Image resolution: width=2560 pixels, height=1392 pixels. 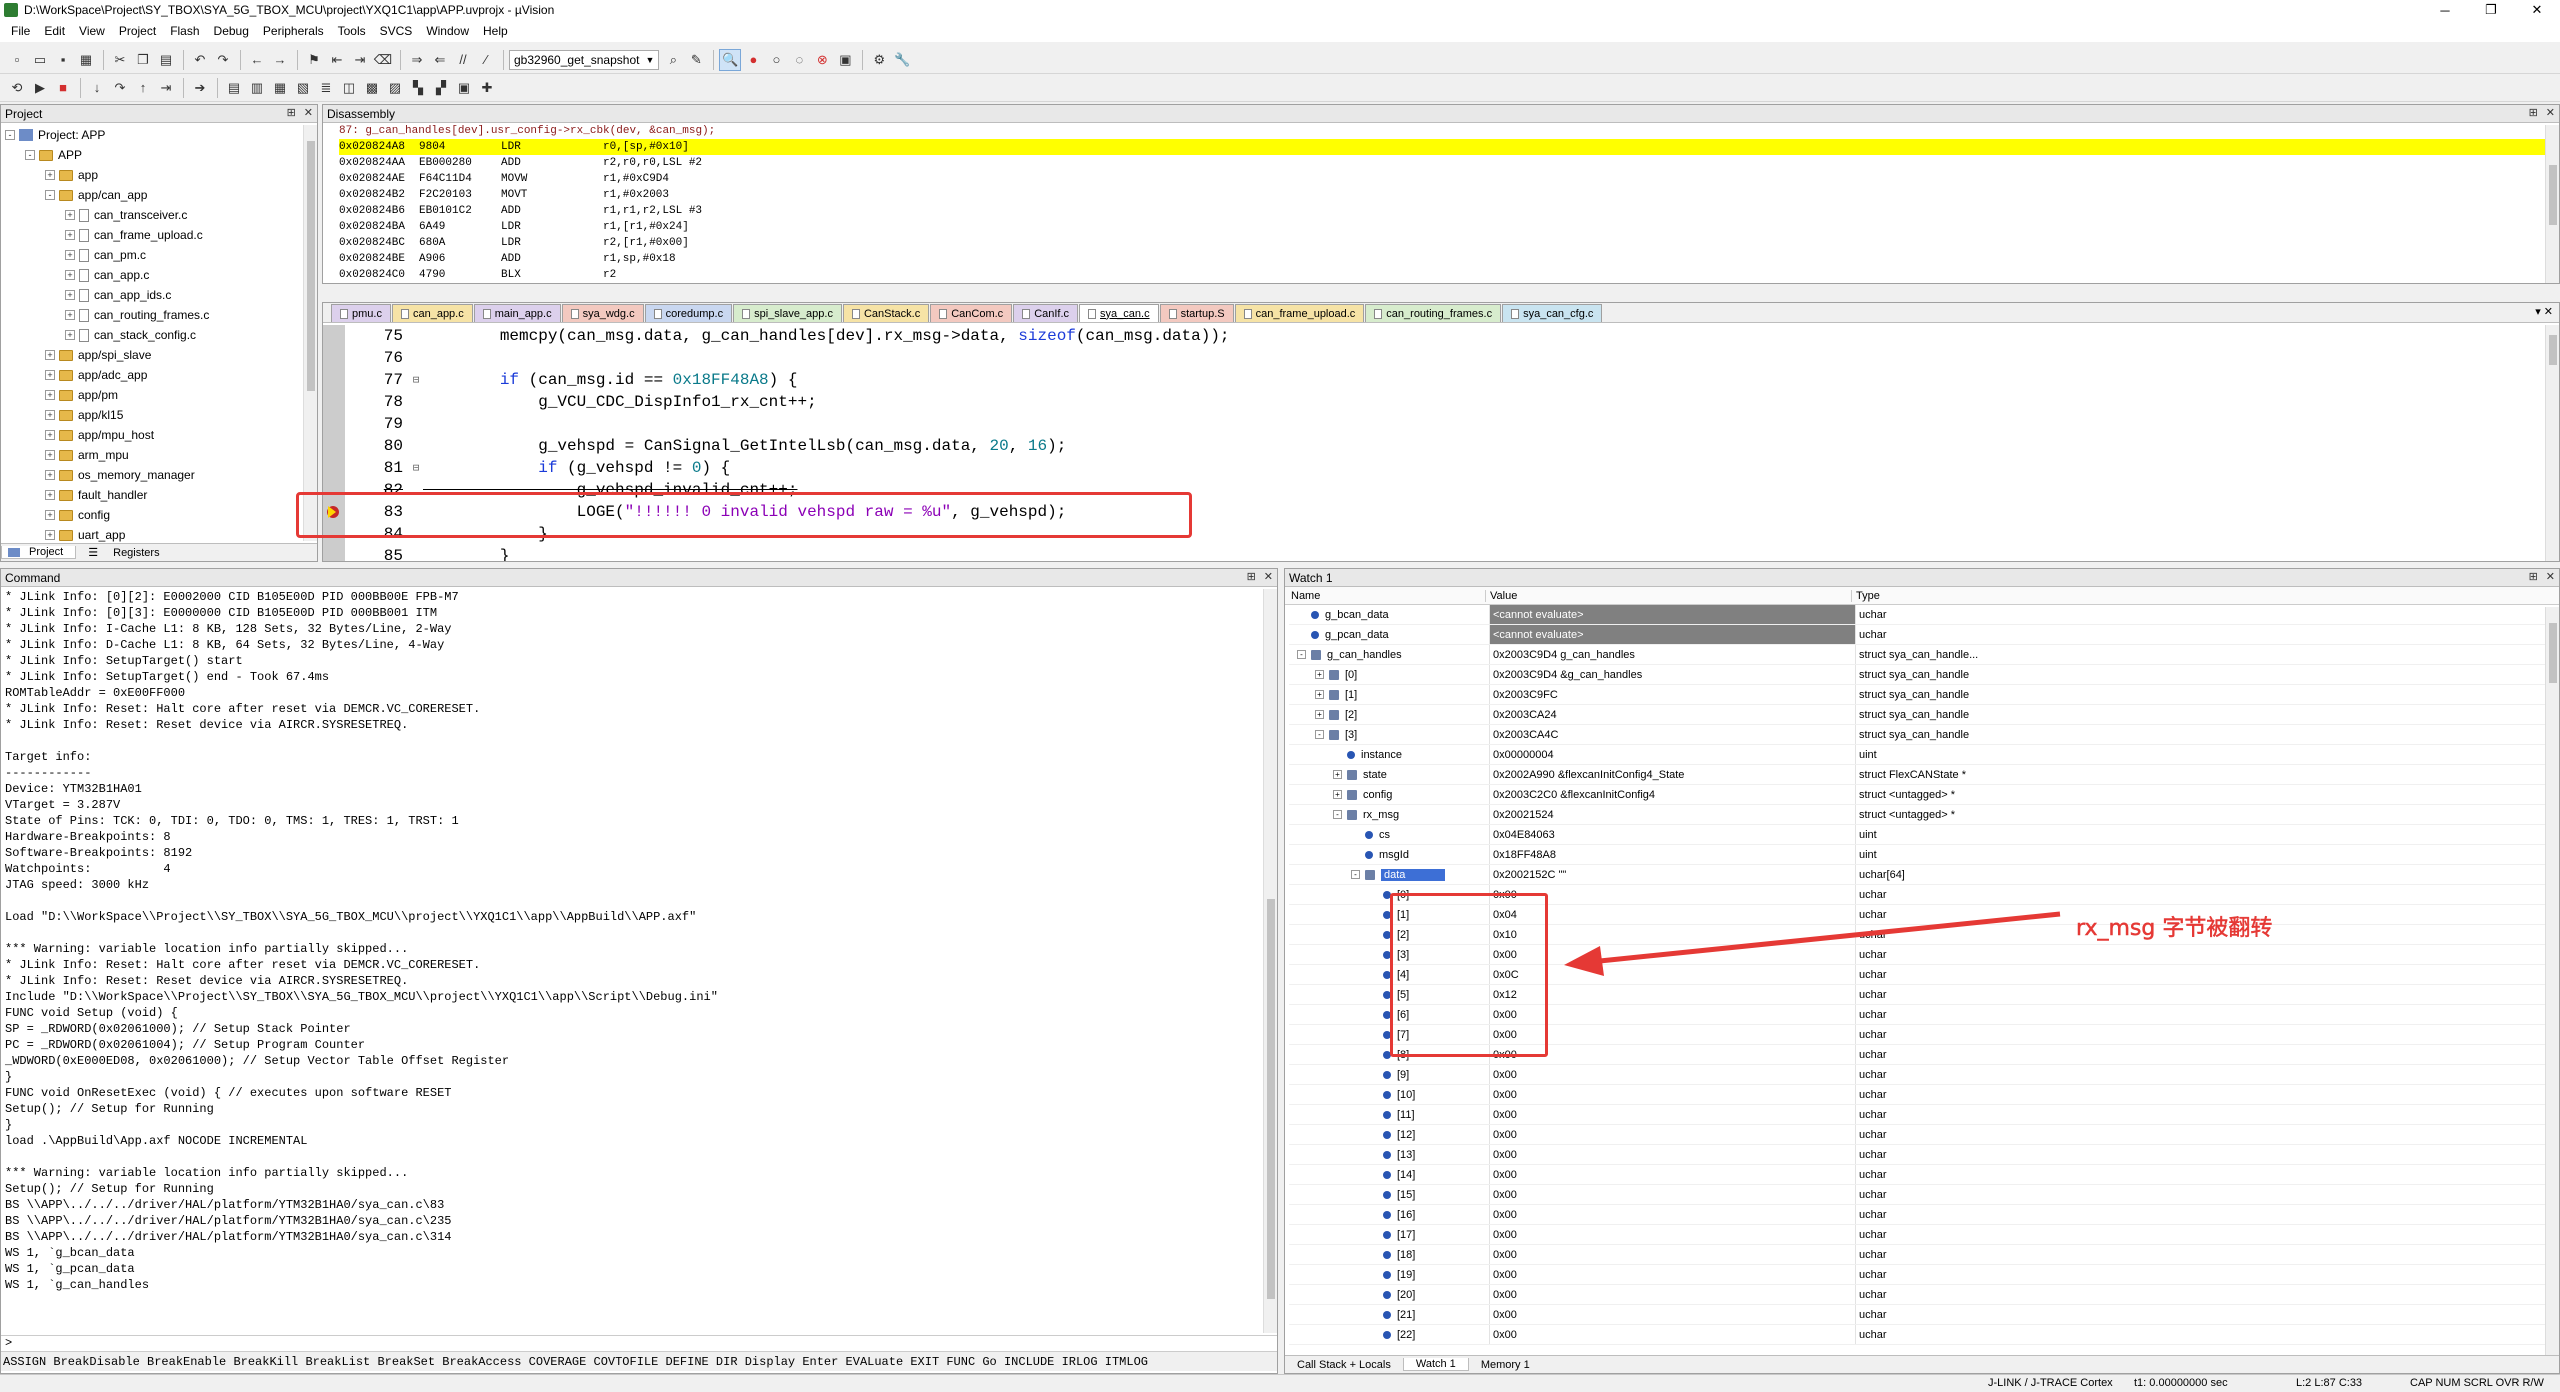 What do you see at coordinates (1449, 243) in the screenshot?
I see `disassembly-row: 0x020824BC 680A LDR r2,[r1,#0x00]` at bounding box center [1449, 243].